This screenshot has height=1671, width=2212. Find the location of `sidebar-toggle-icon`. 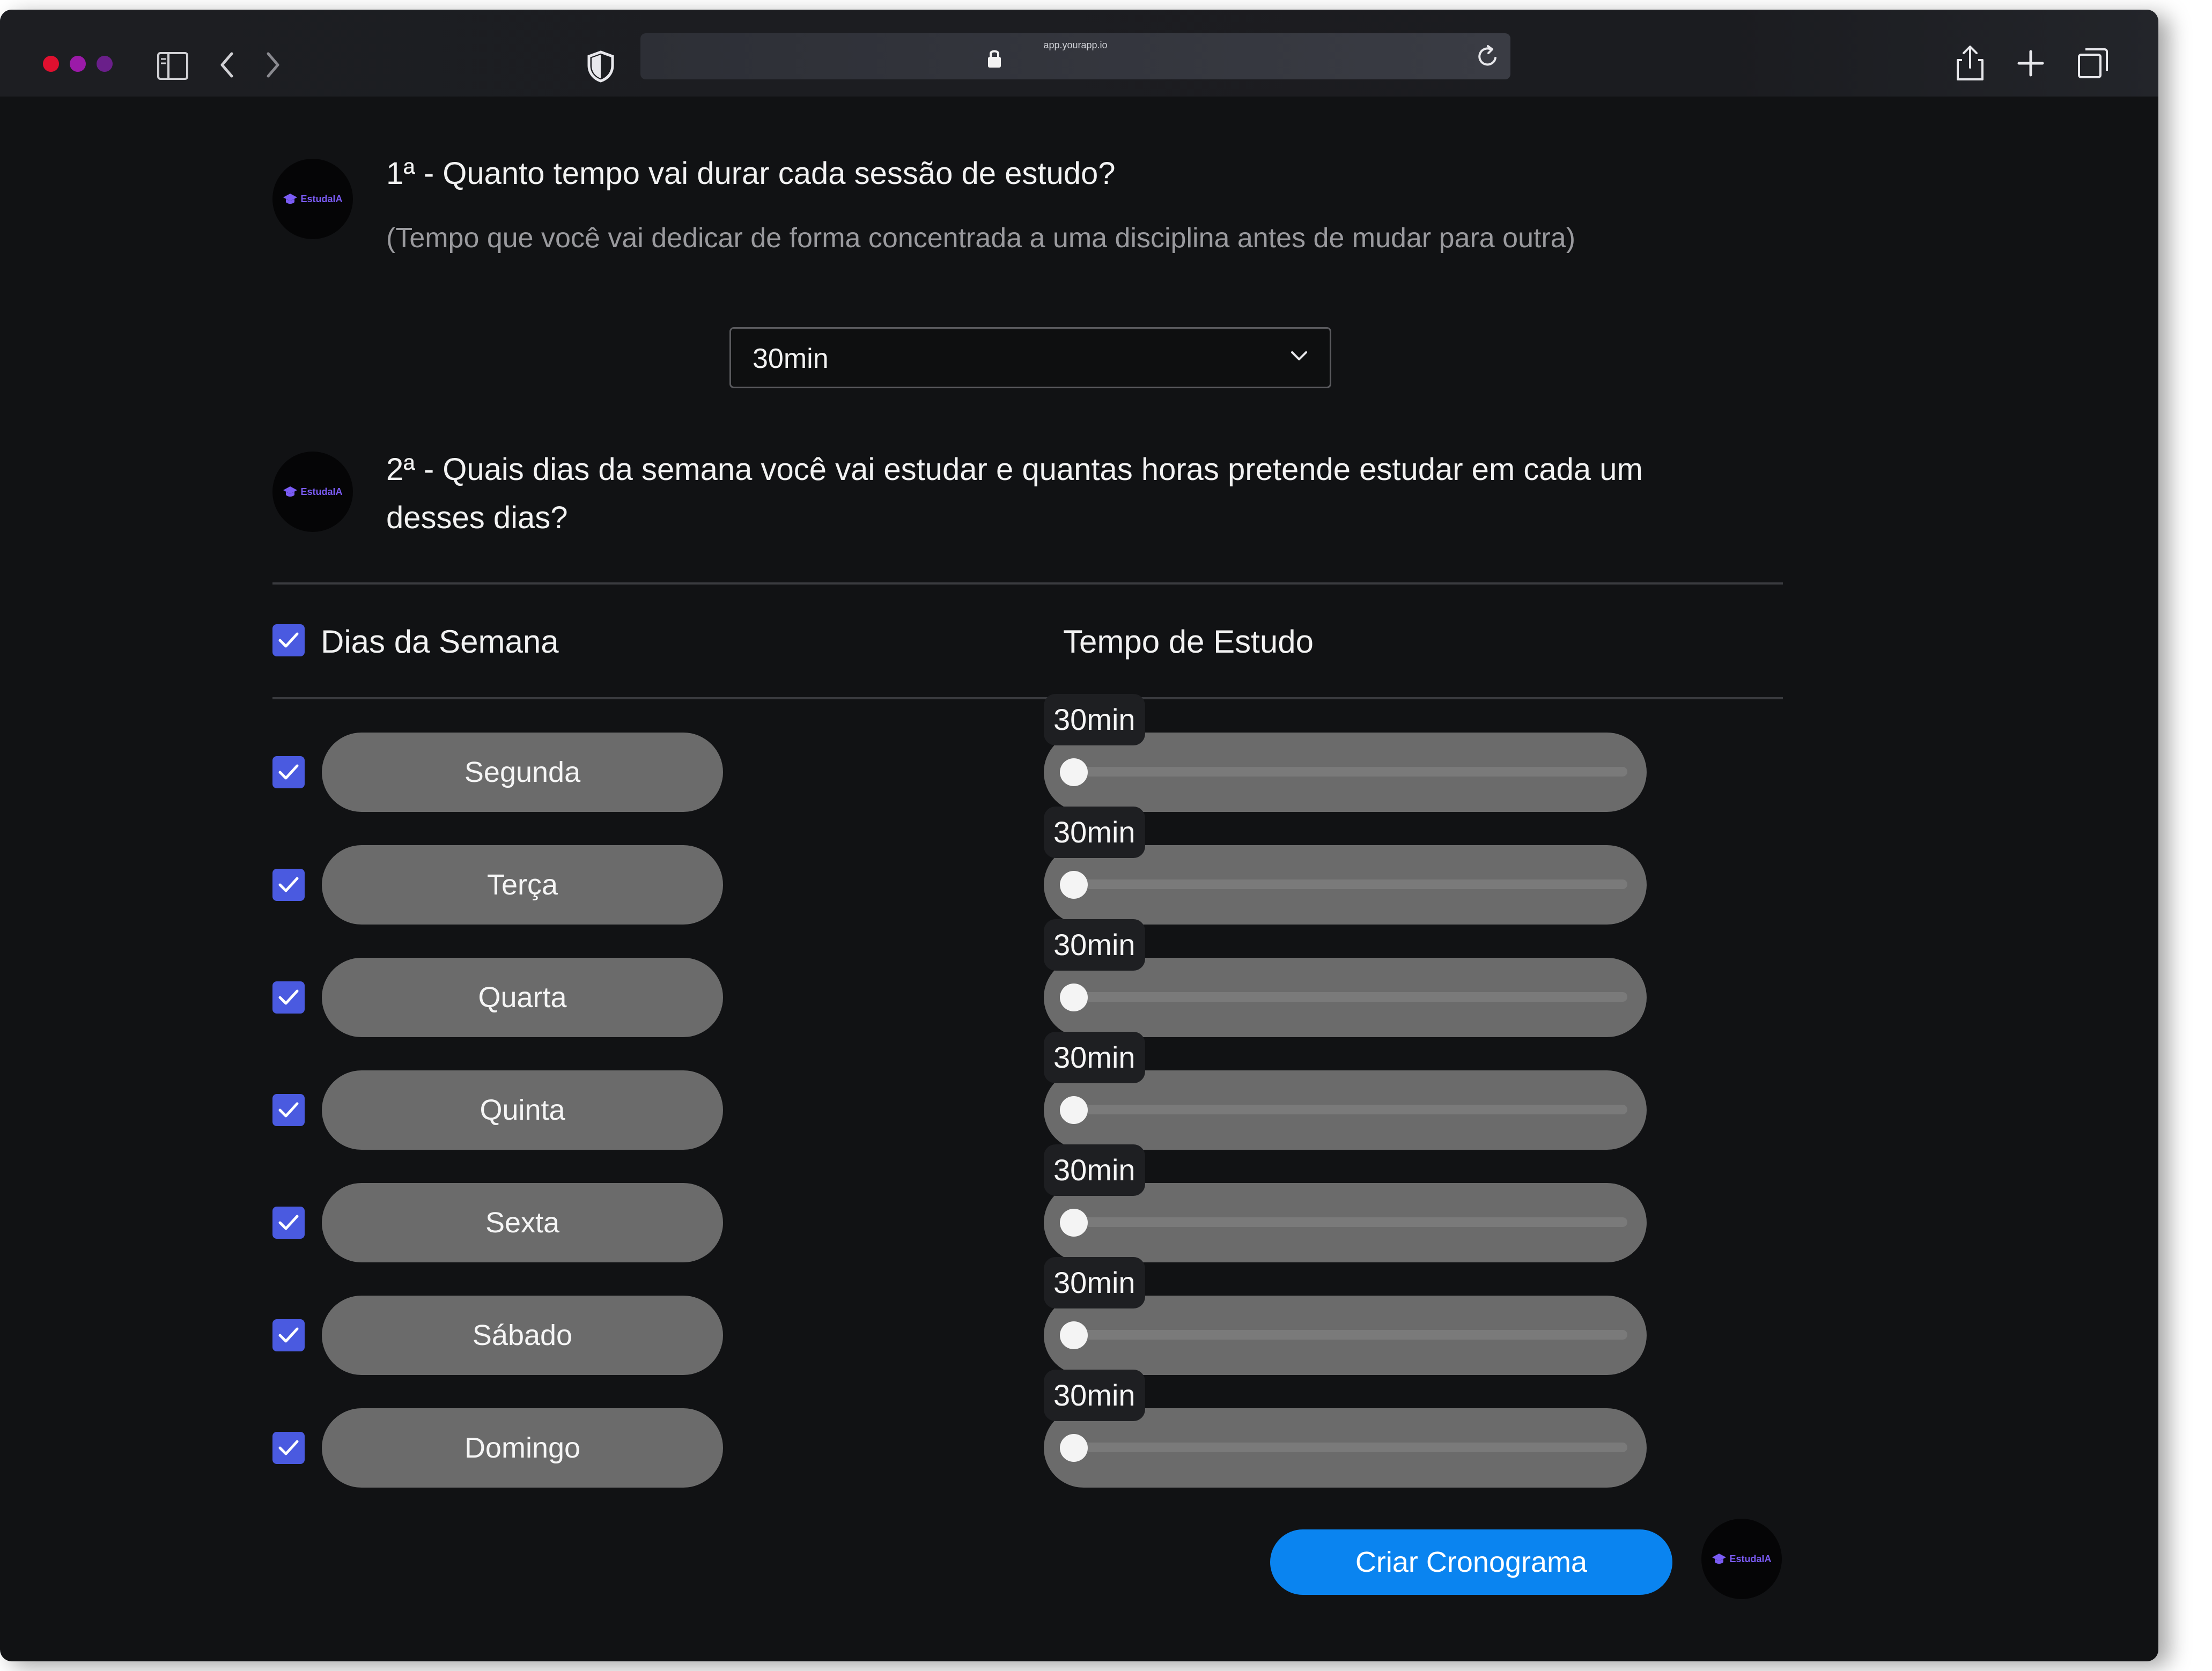

sidebar-toggle-icon is located at coordinates (173, 65).